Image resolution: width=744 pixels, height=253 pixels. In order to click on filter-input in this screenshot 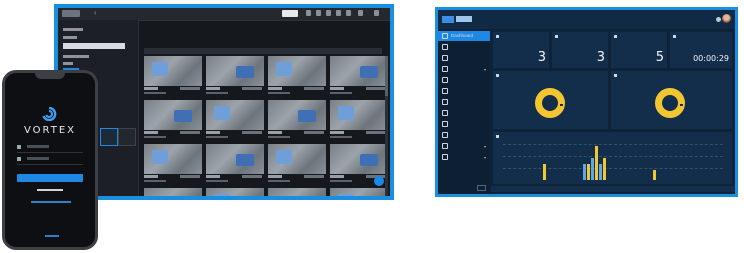, I will do `click(94, 46)`.